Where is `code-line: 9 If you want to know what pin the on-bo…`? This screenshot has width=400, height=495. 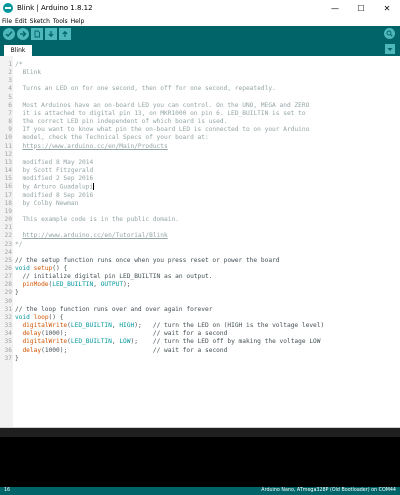 code-line: 9 If you want to know what pin the on-bo… is located at coordinates (200, 130).